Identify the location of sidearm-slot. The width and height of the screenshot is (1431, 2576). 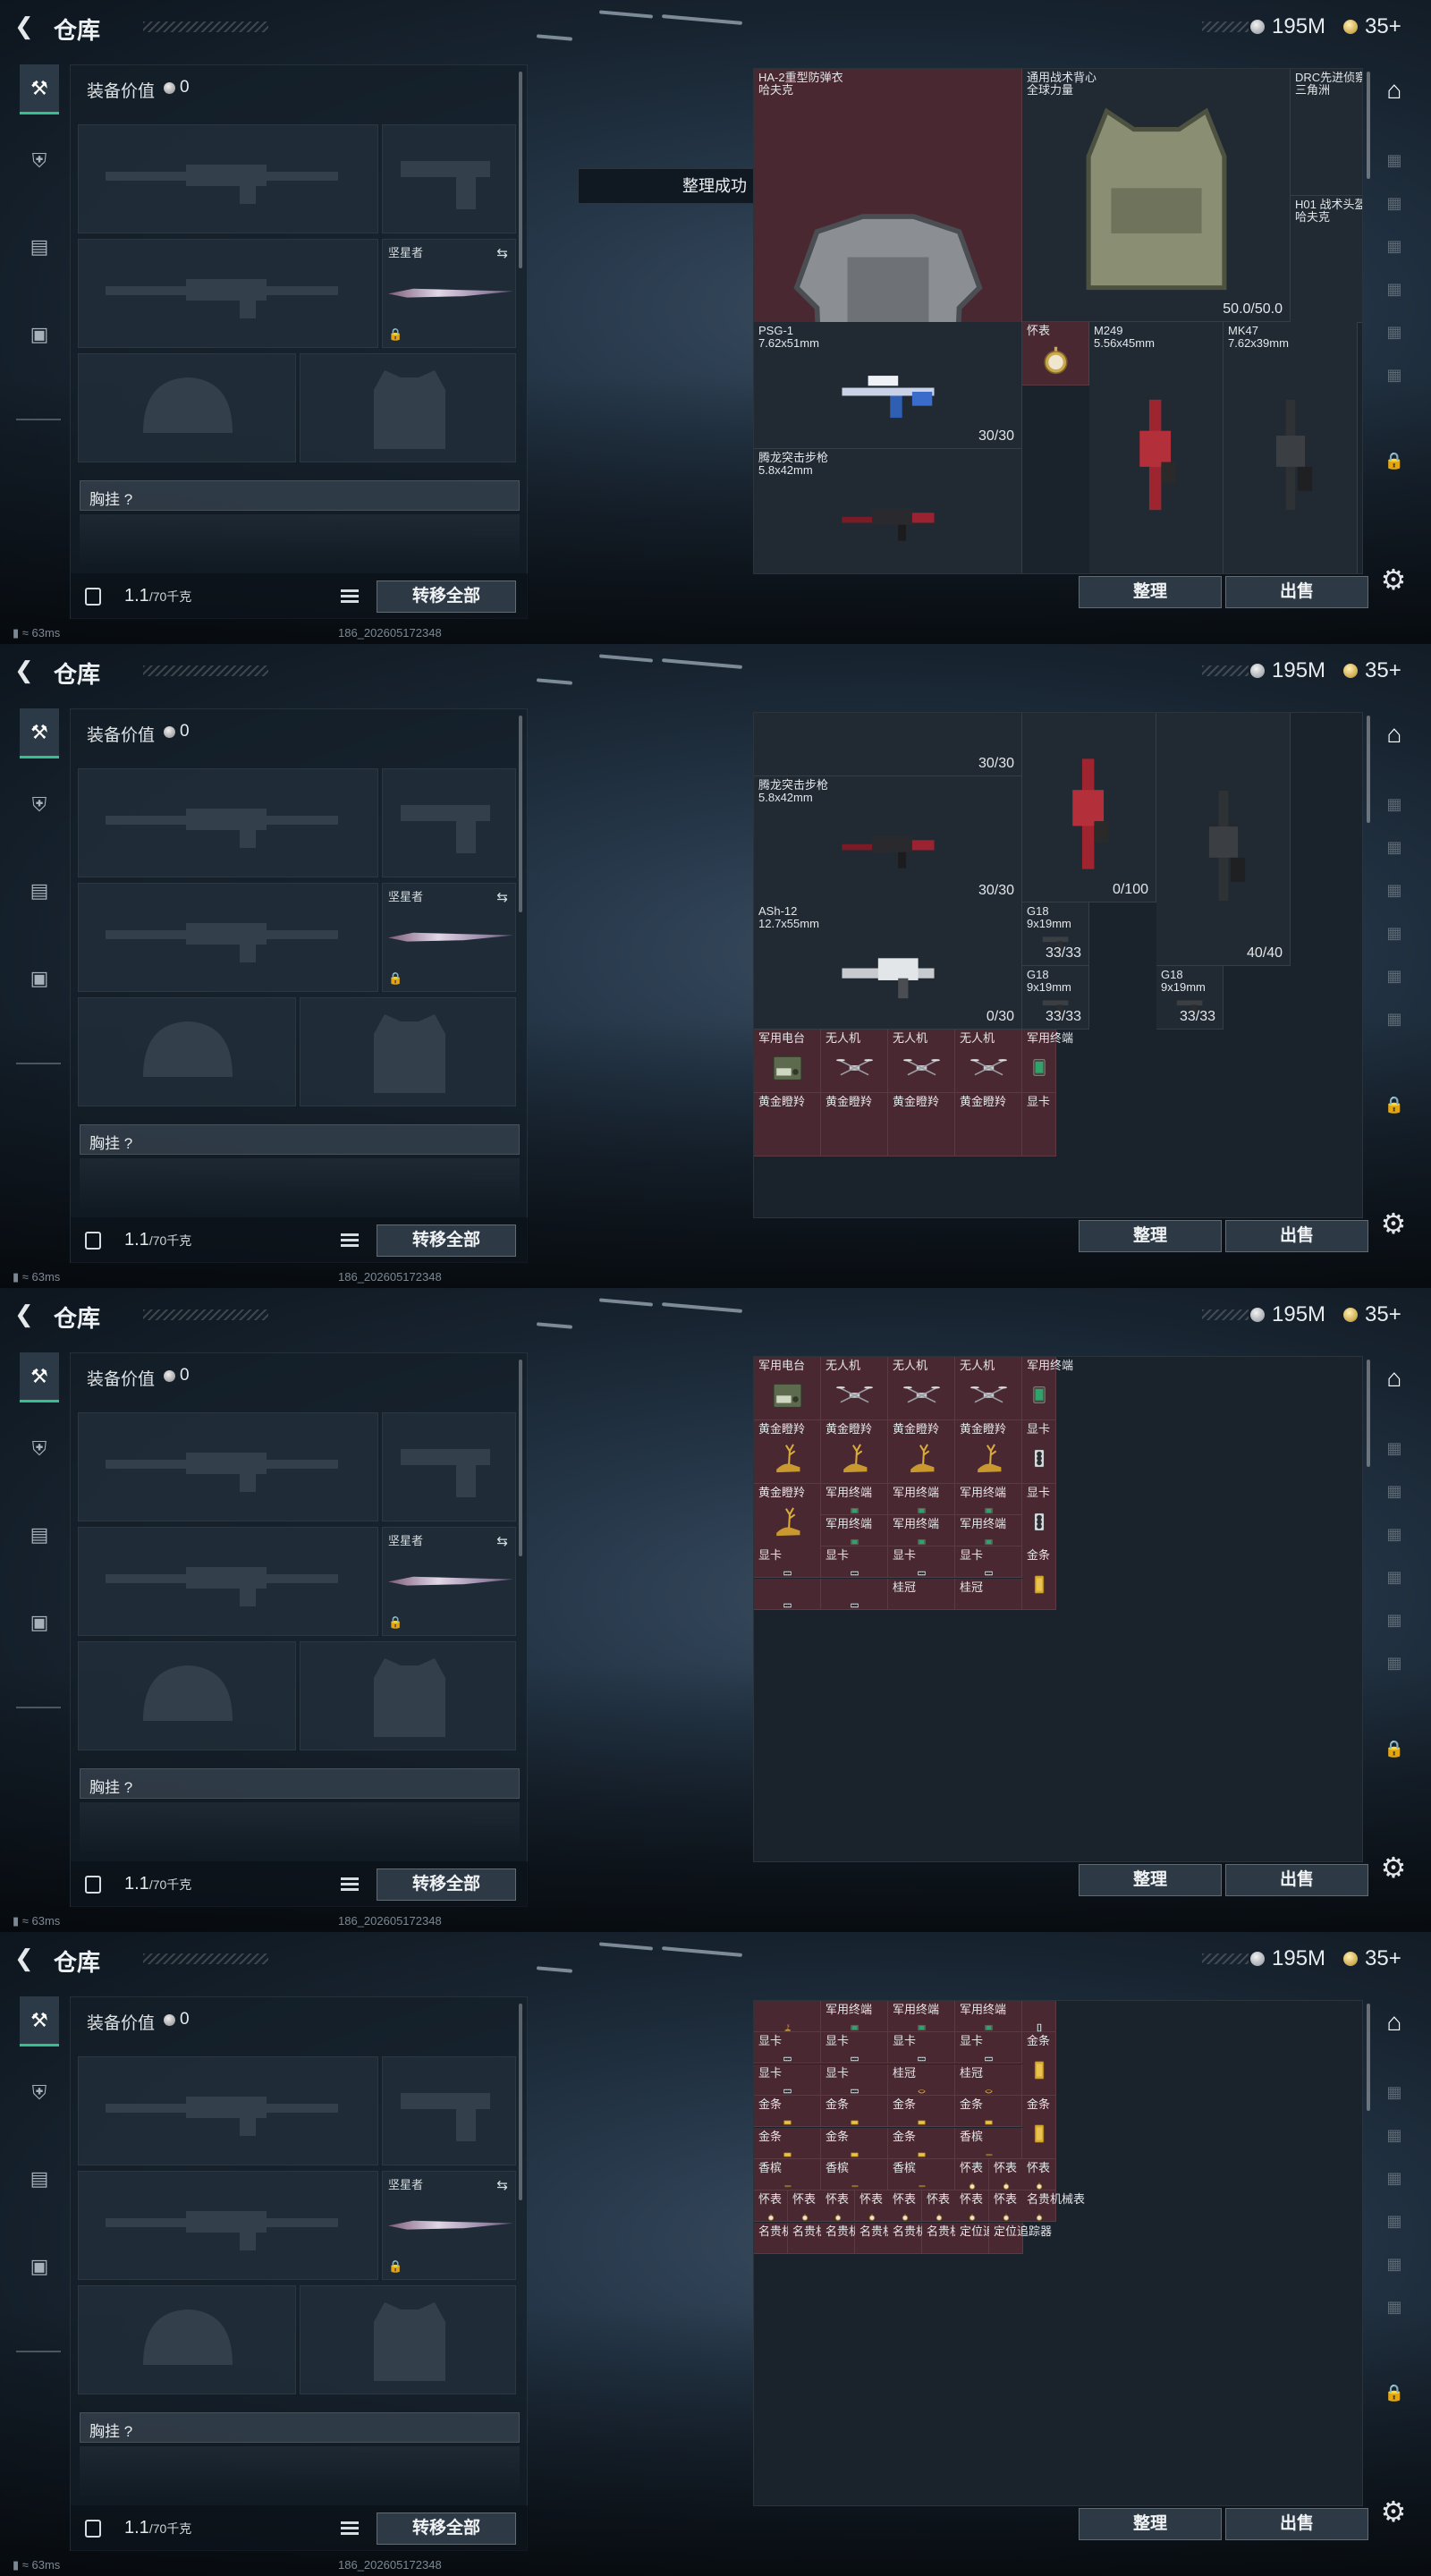
(449, 2110).